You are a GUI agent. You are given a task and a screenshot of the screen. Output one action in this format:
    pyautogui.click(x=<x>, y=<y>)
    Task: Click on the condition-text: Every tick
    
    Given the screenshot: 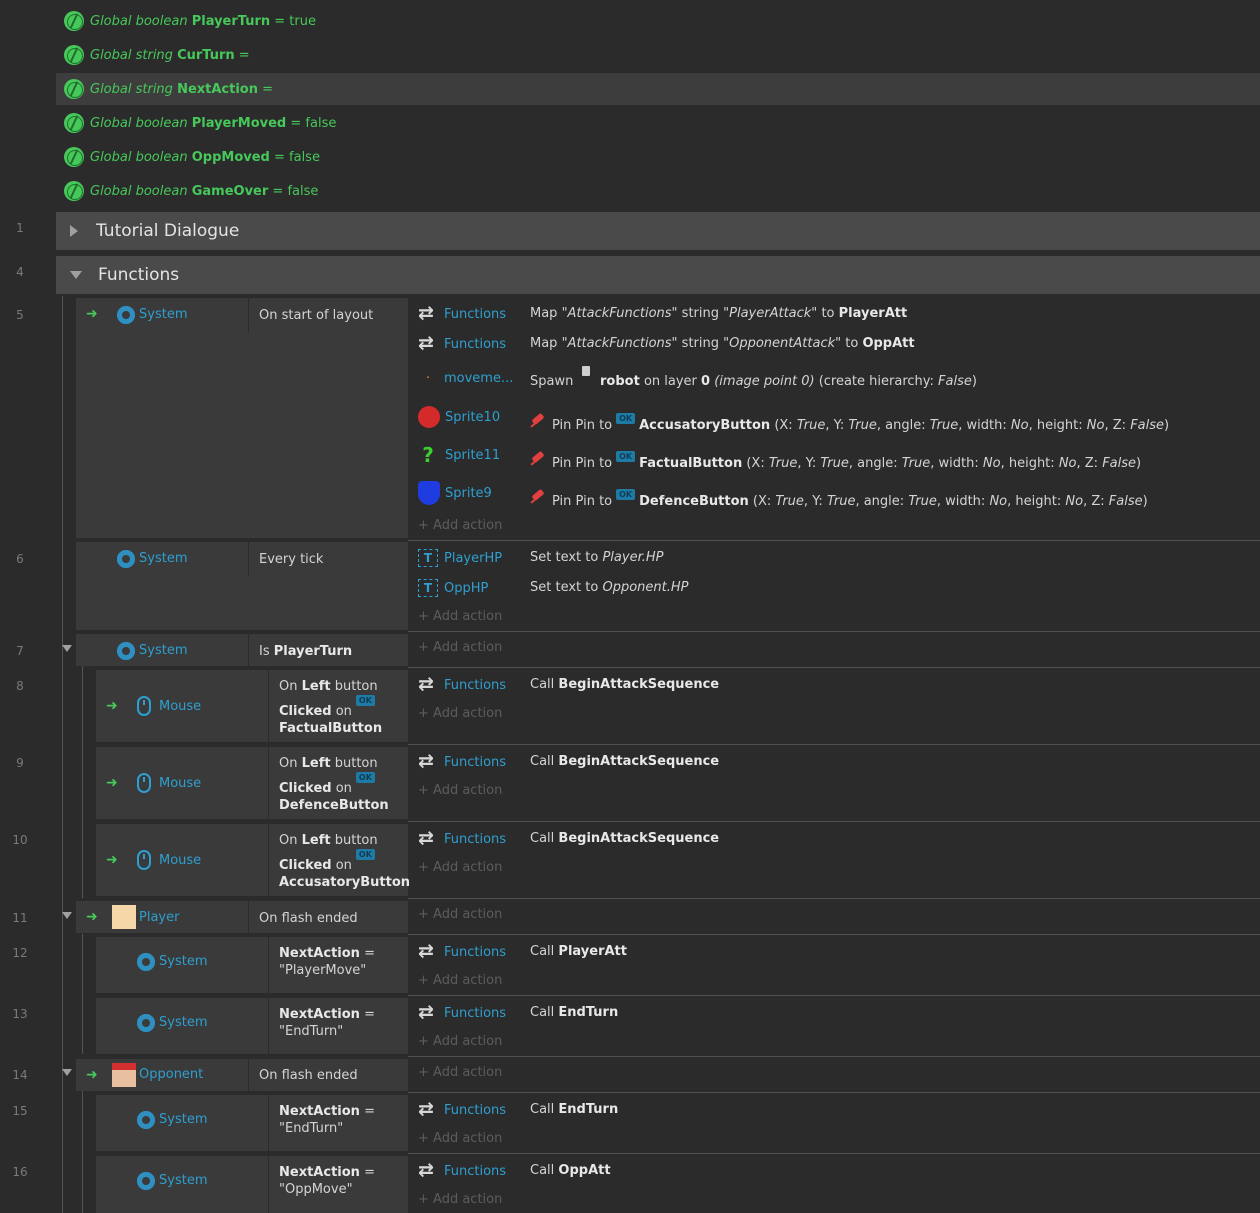 What is the action you would take?
    pyautogui.click(x=291, y=559)
    